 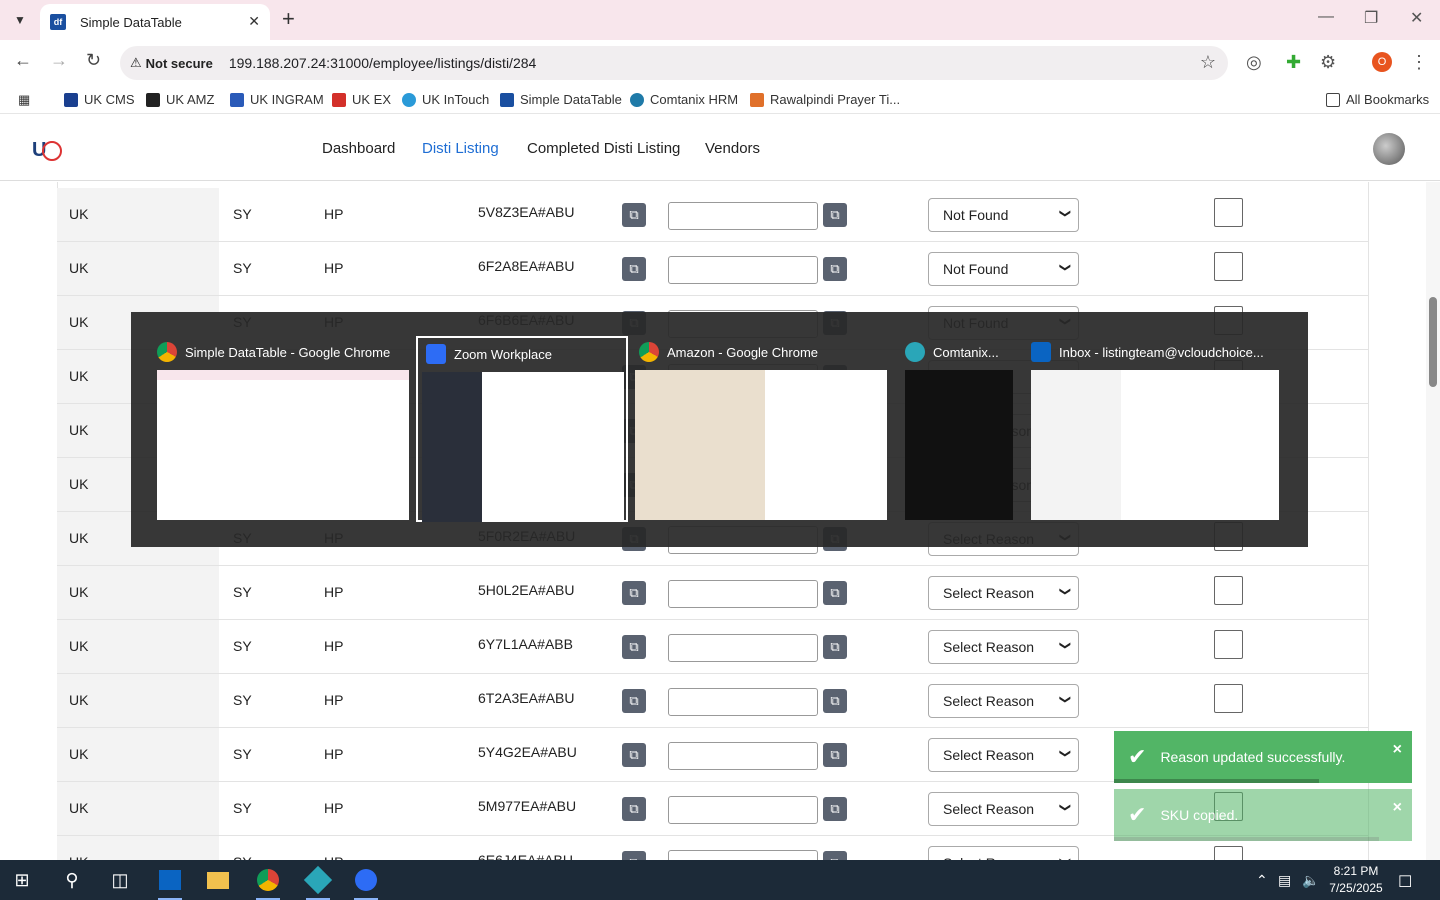 What do you see at coordinates (361, 99) in the screenshot?
I see `bookmark-uk-ex: UK EX` at bounding box center [361, 99].